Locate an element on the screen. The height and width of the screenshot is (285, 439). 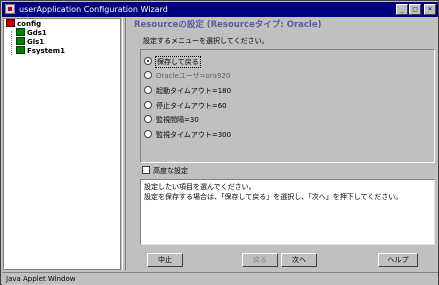
menu-option-stop-timeout: 停止タイムアウト=60 is located at coordinates (186, 106).